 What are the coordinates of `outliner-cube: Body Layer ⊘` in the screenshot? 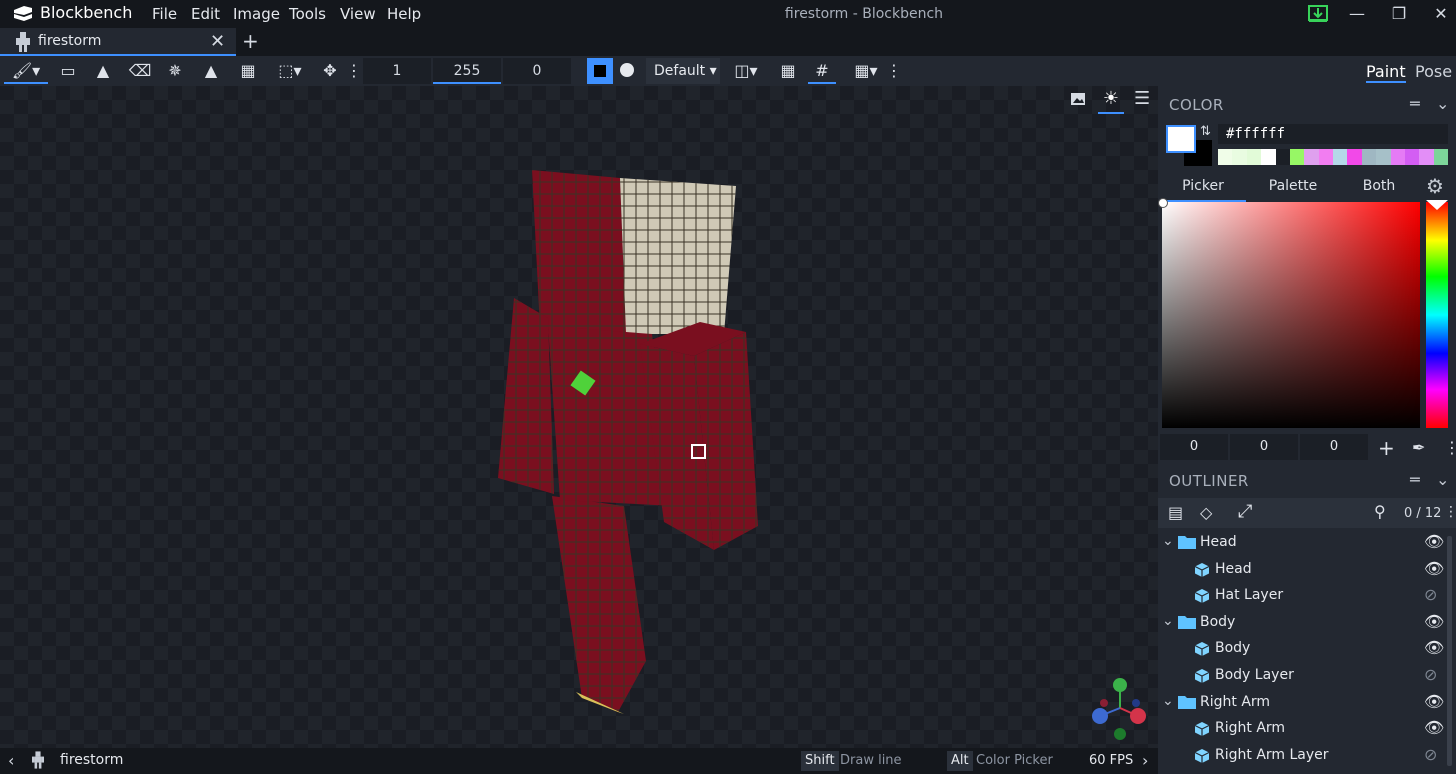 It's located at (1307, 677).